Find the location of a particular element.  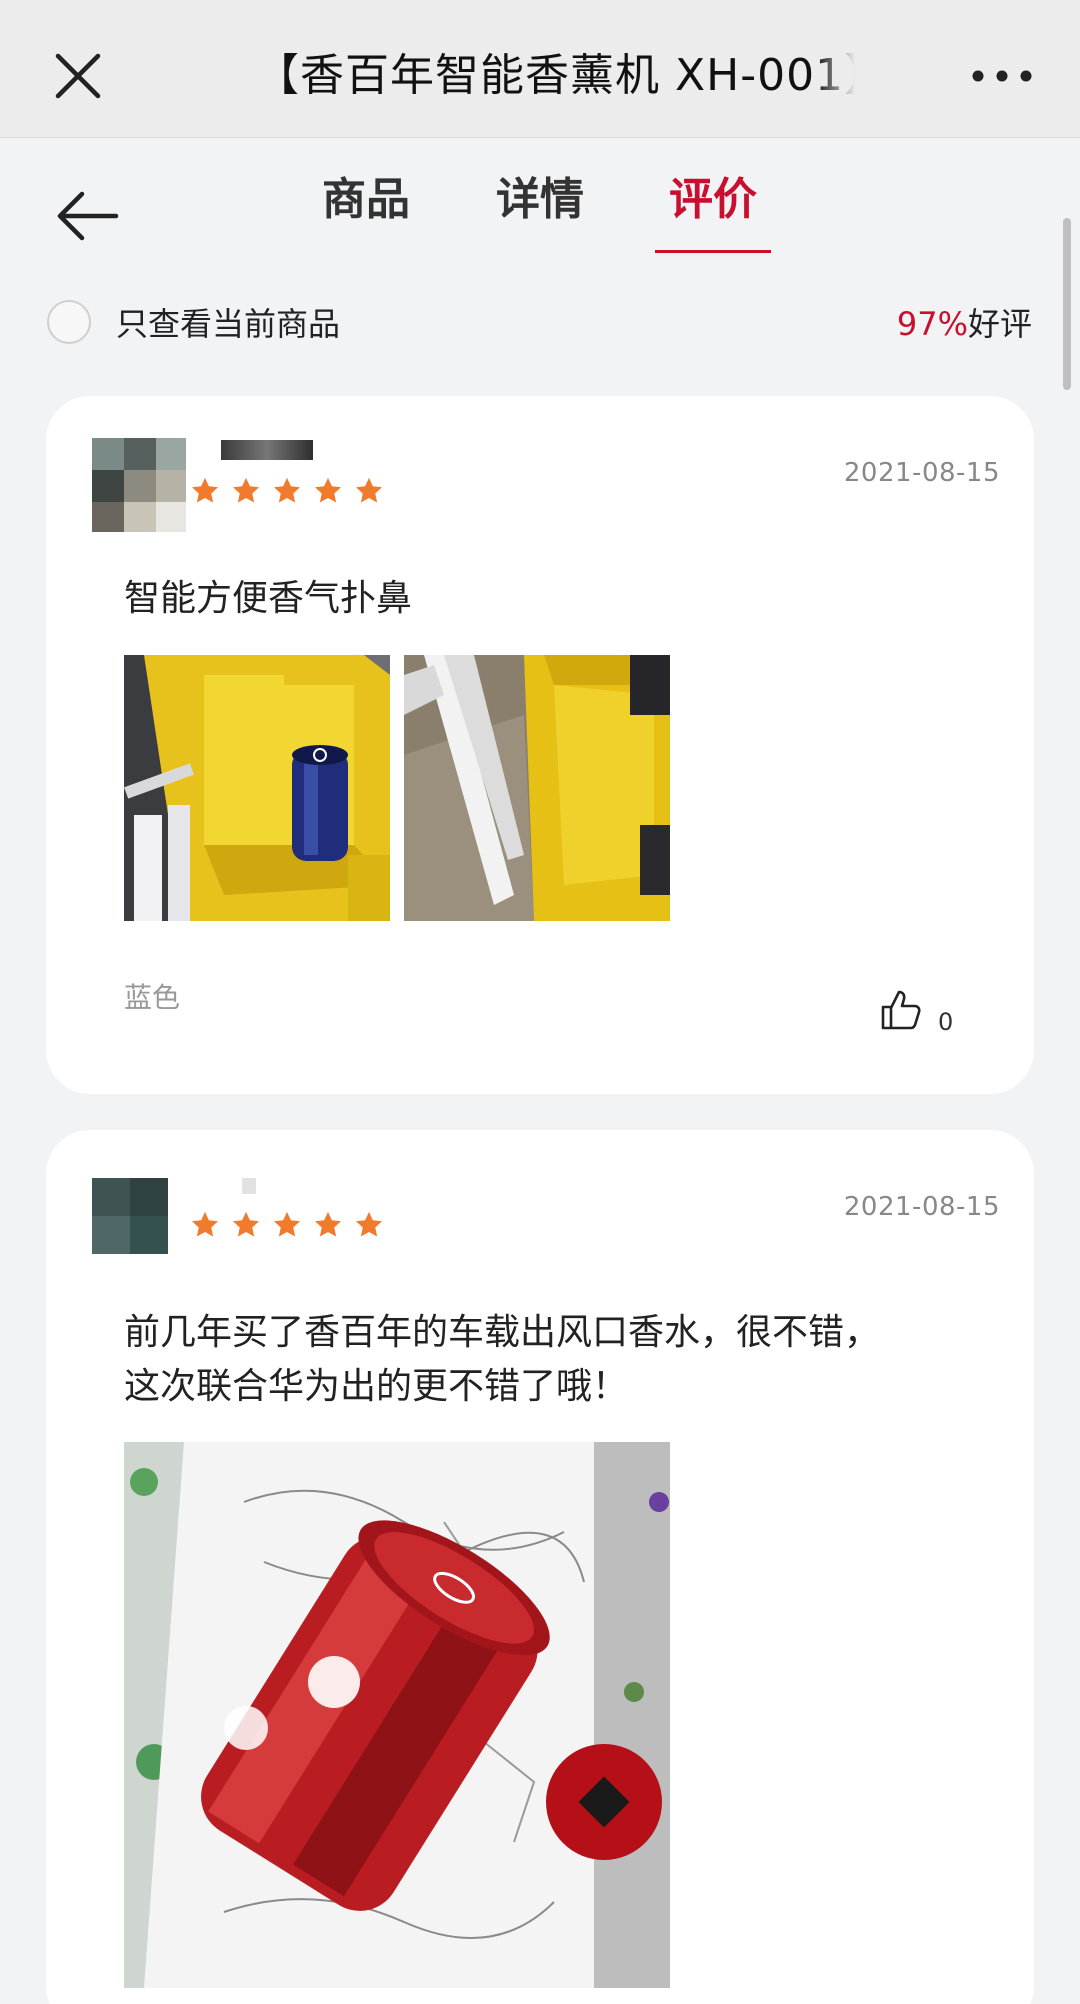

more-icon is located at coordinates (1002, 76).